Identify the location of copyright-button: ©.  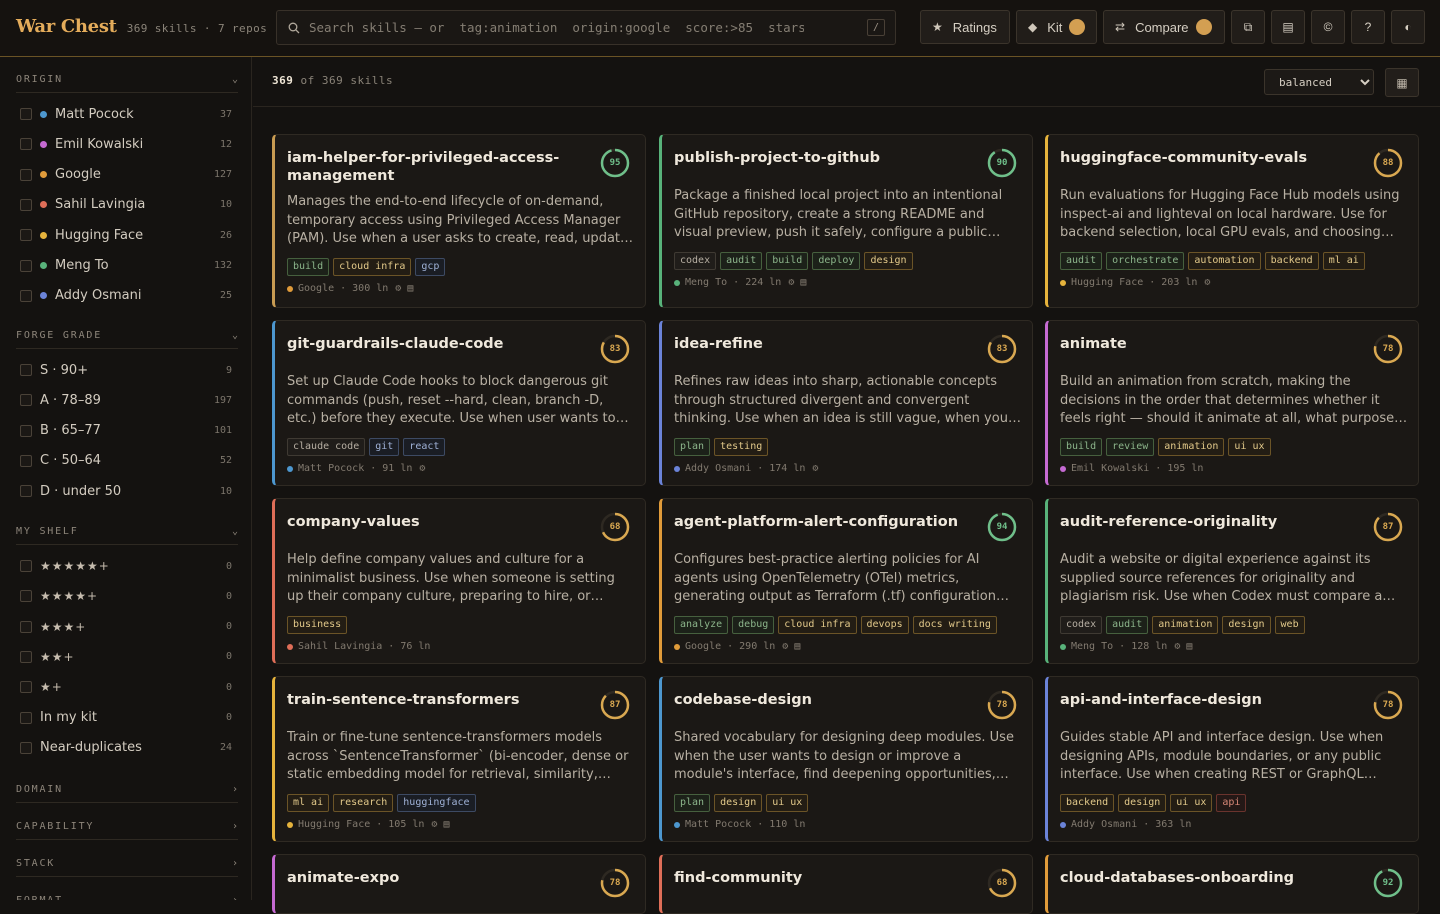
(1328, 27).